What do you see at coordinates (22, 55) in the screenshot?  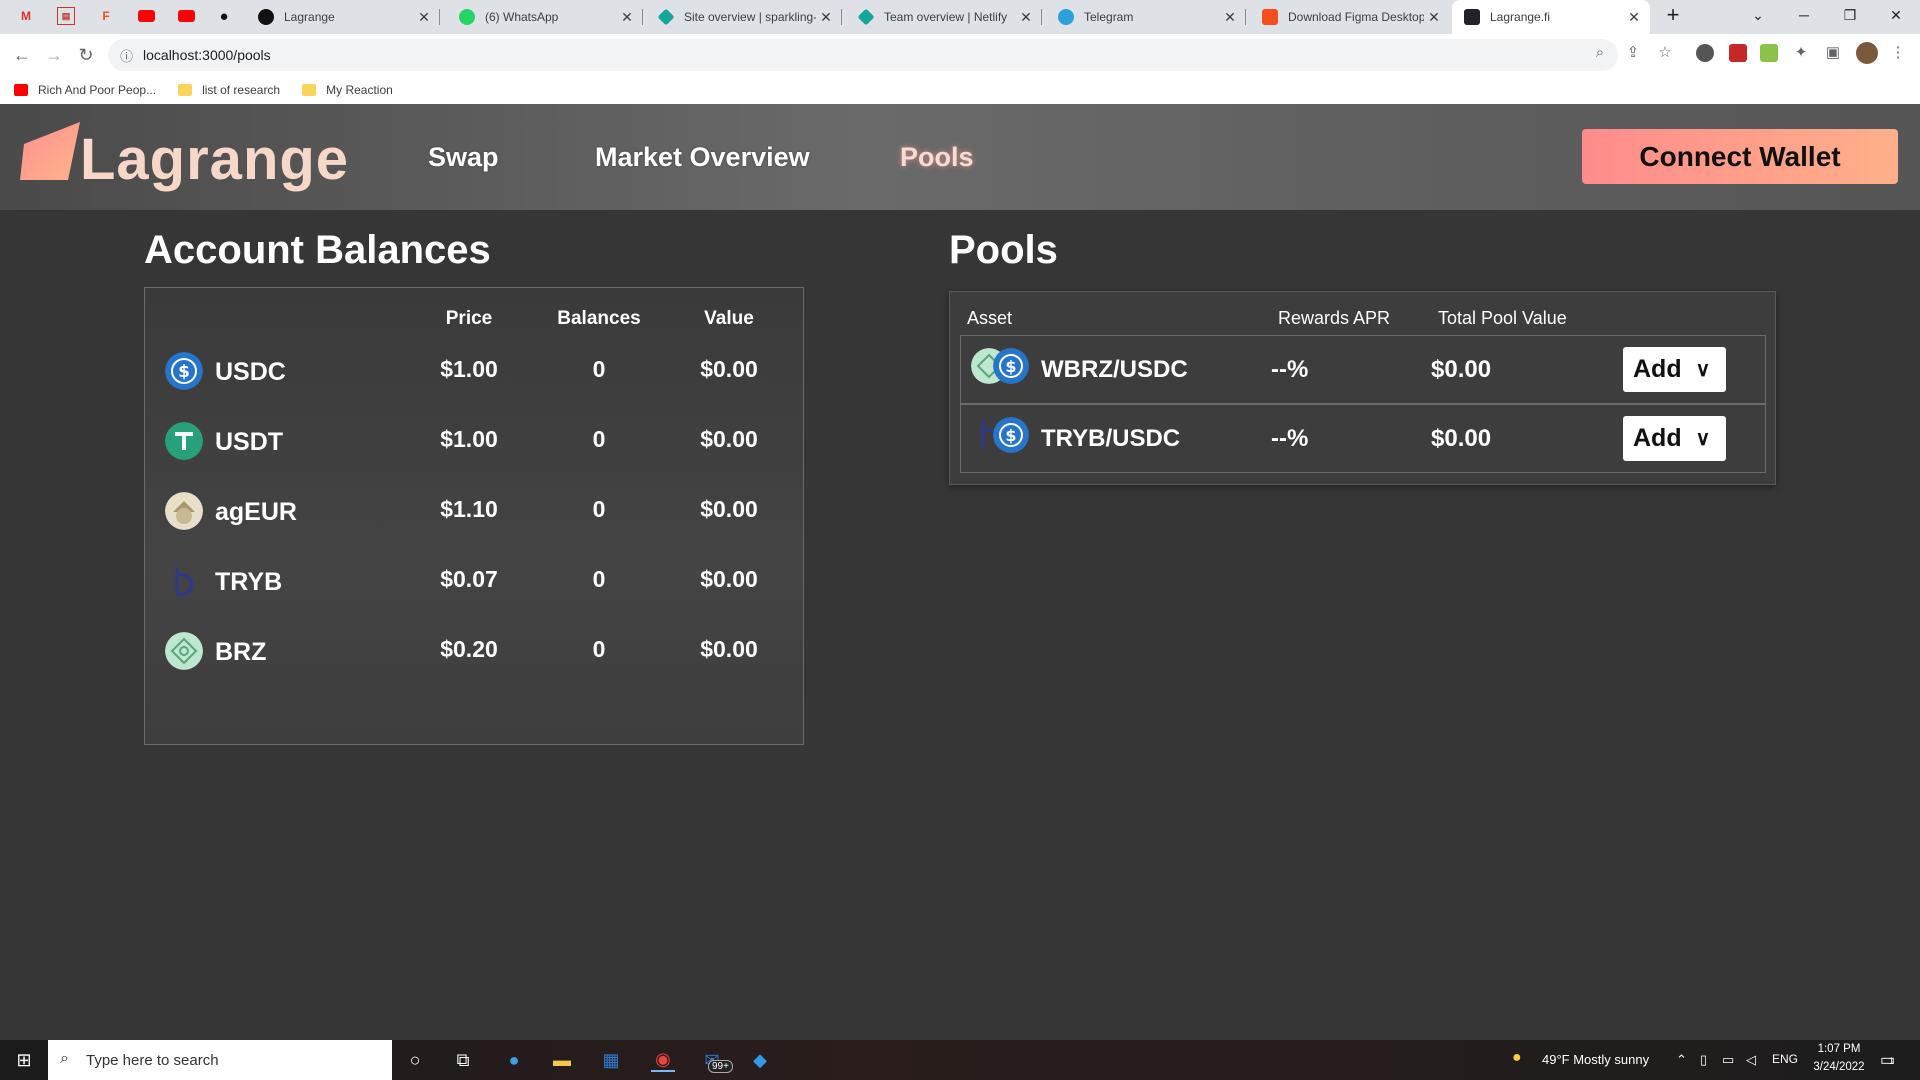 I see `back-icon: ←` at bounding box center [22, 55].